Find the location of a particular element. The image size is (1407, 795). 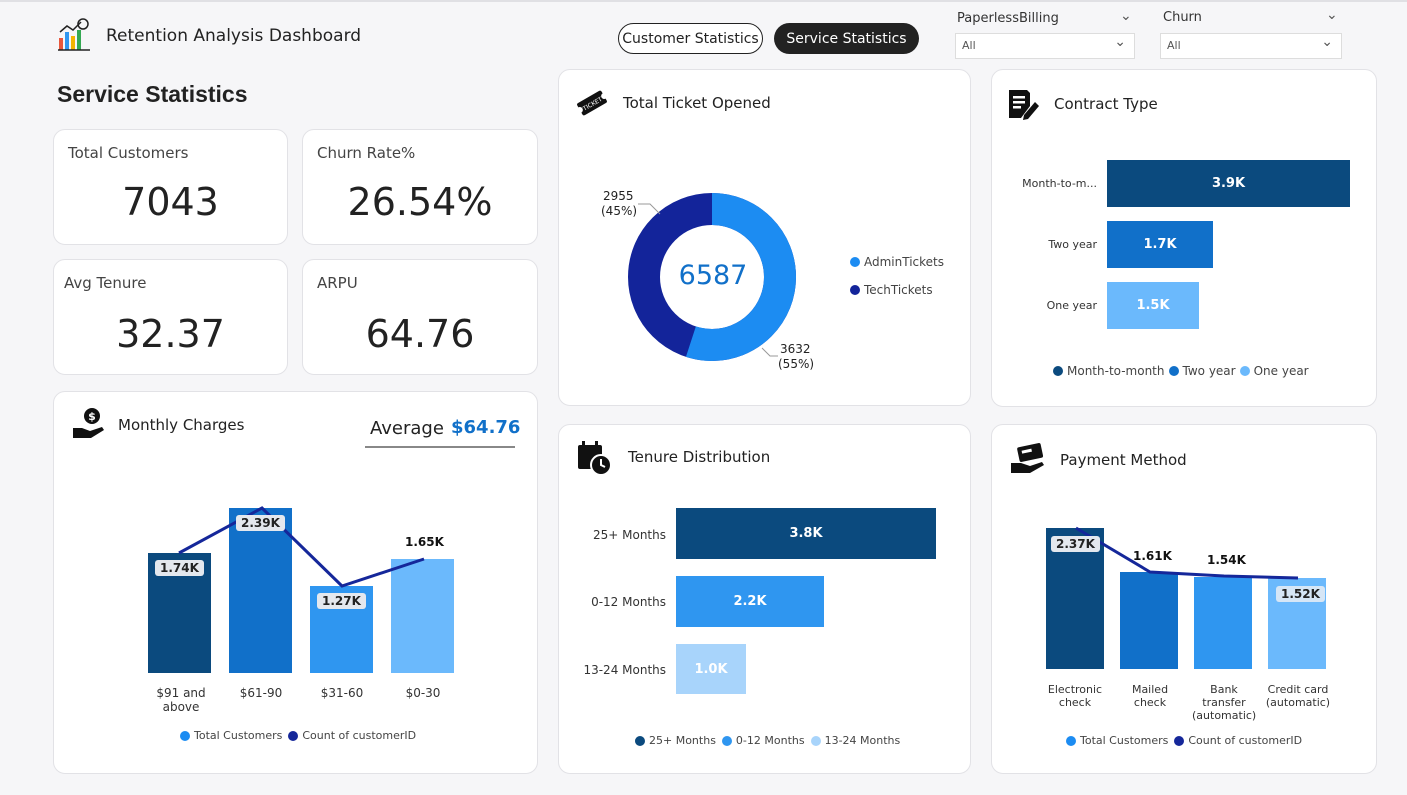

contract-data-label: 3.9K is located at coordinates (1228, 183).